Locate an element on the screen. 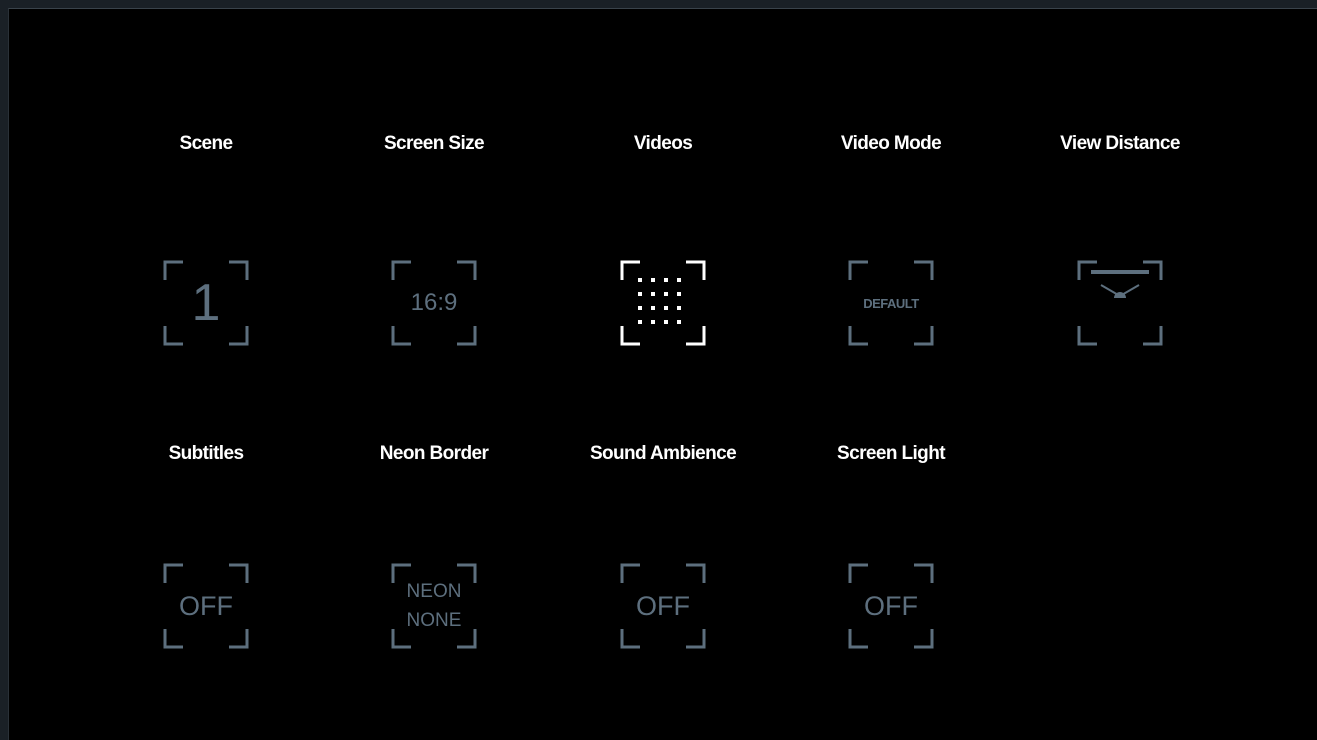 The image size is (1317, 740). screen-size-label: Screen Size is located at coordinates (434, 143).